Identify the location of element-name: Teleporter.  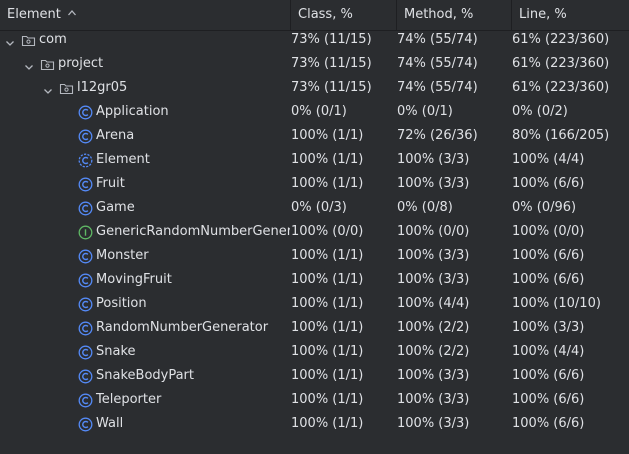
(129, 399).